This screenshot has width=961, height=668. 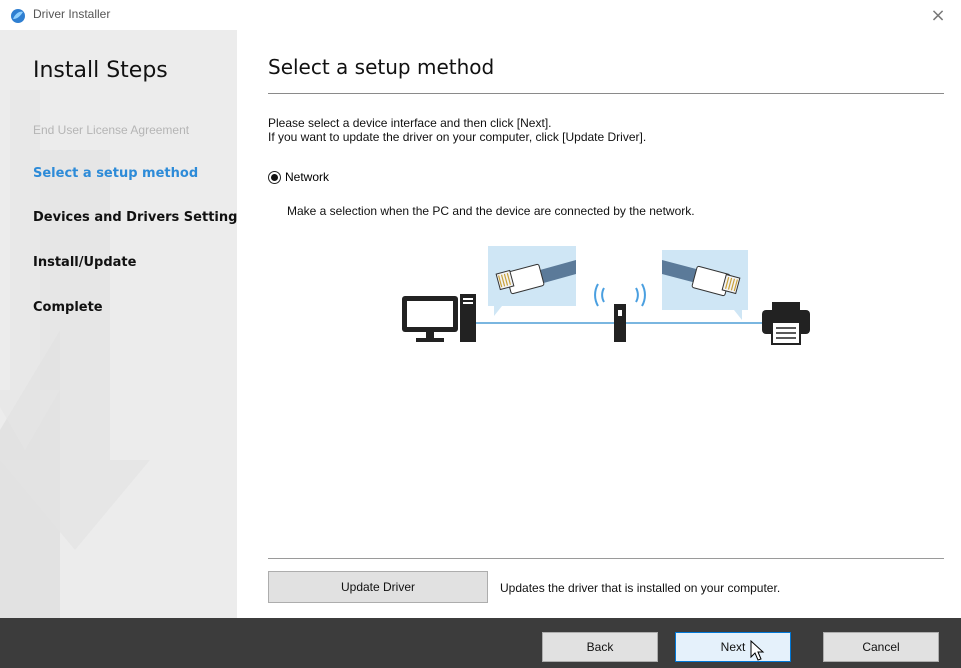 I want to click on step-devices-drivers-settings: Devices and Drivers Settings, so click(x=135, y=217).